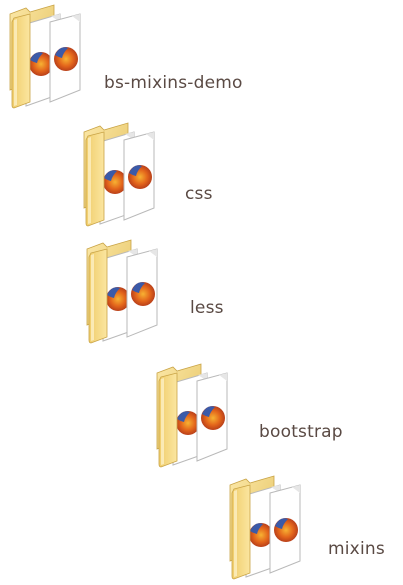  I want to click on folder-label: bs-mixins-demo, so click(173, 83).